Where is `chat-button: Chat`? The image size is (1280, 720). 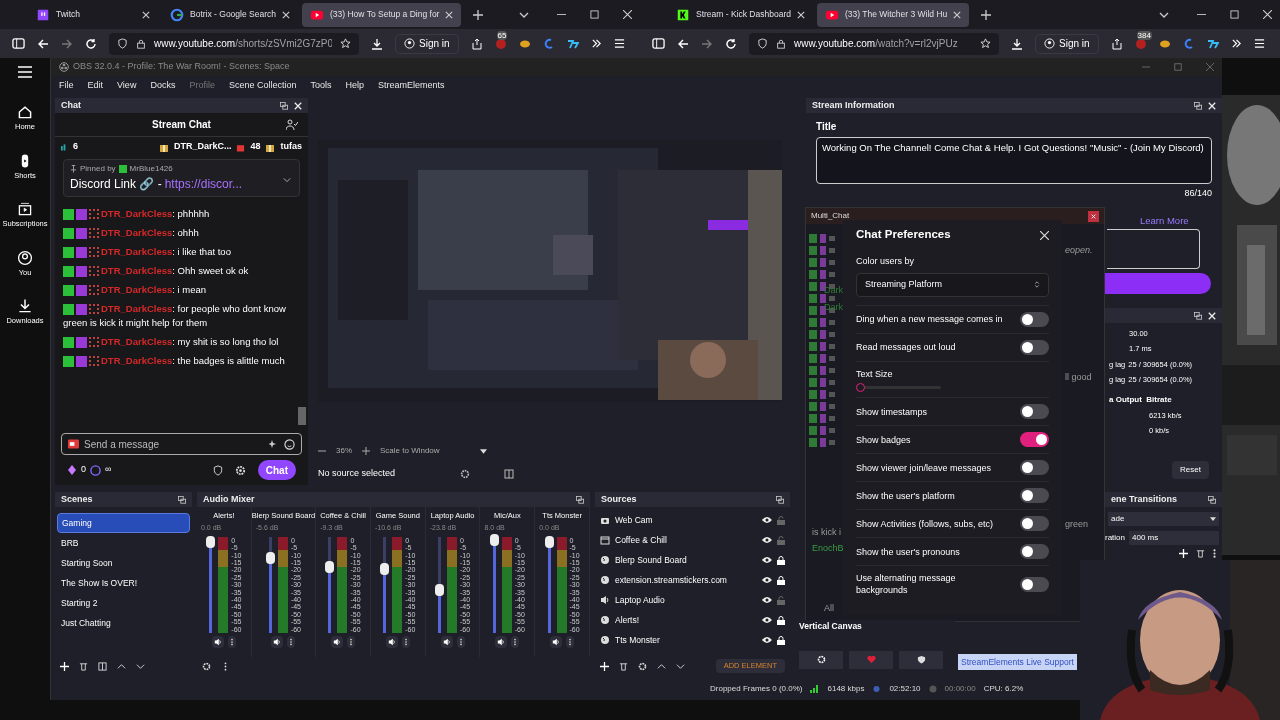
chat-button: Chat is located at coordinates (276, 470).